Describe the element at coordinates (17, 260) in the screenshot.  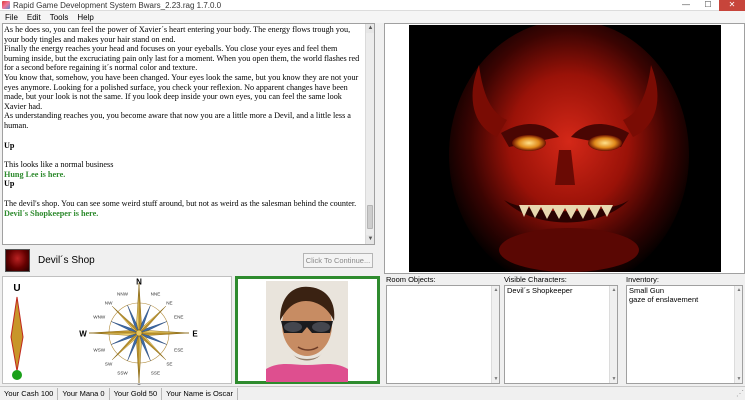
I see `location-thumbnail` at that location.